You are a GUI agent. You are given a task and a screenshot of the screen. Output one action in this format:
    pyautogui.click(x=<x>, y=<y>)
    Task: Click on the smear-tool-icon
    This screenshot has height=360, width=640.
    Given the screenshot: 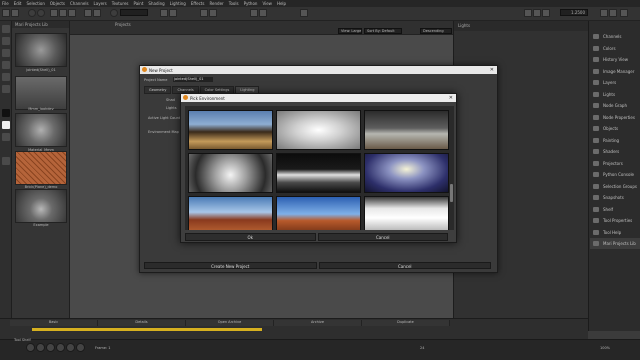 What is the action you would take?
    pyautogui.click(x=6, y=53)
    